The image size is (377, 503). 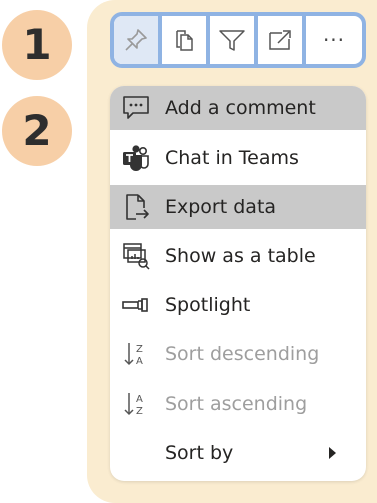 I want to click on focus-mode-button, so click(x=282, y=40).